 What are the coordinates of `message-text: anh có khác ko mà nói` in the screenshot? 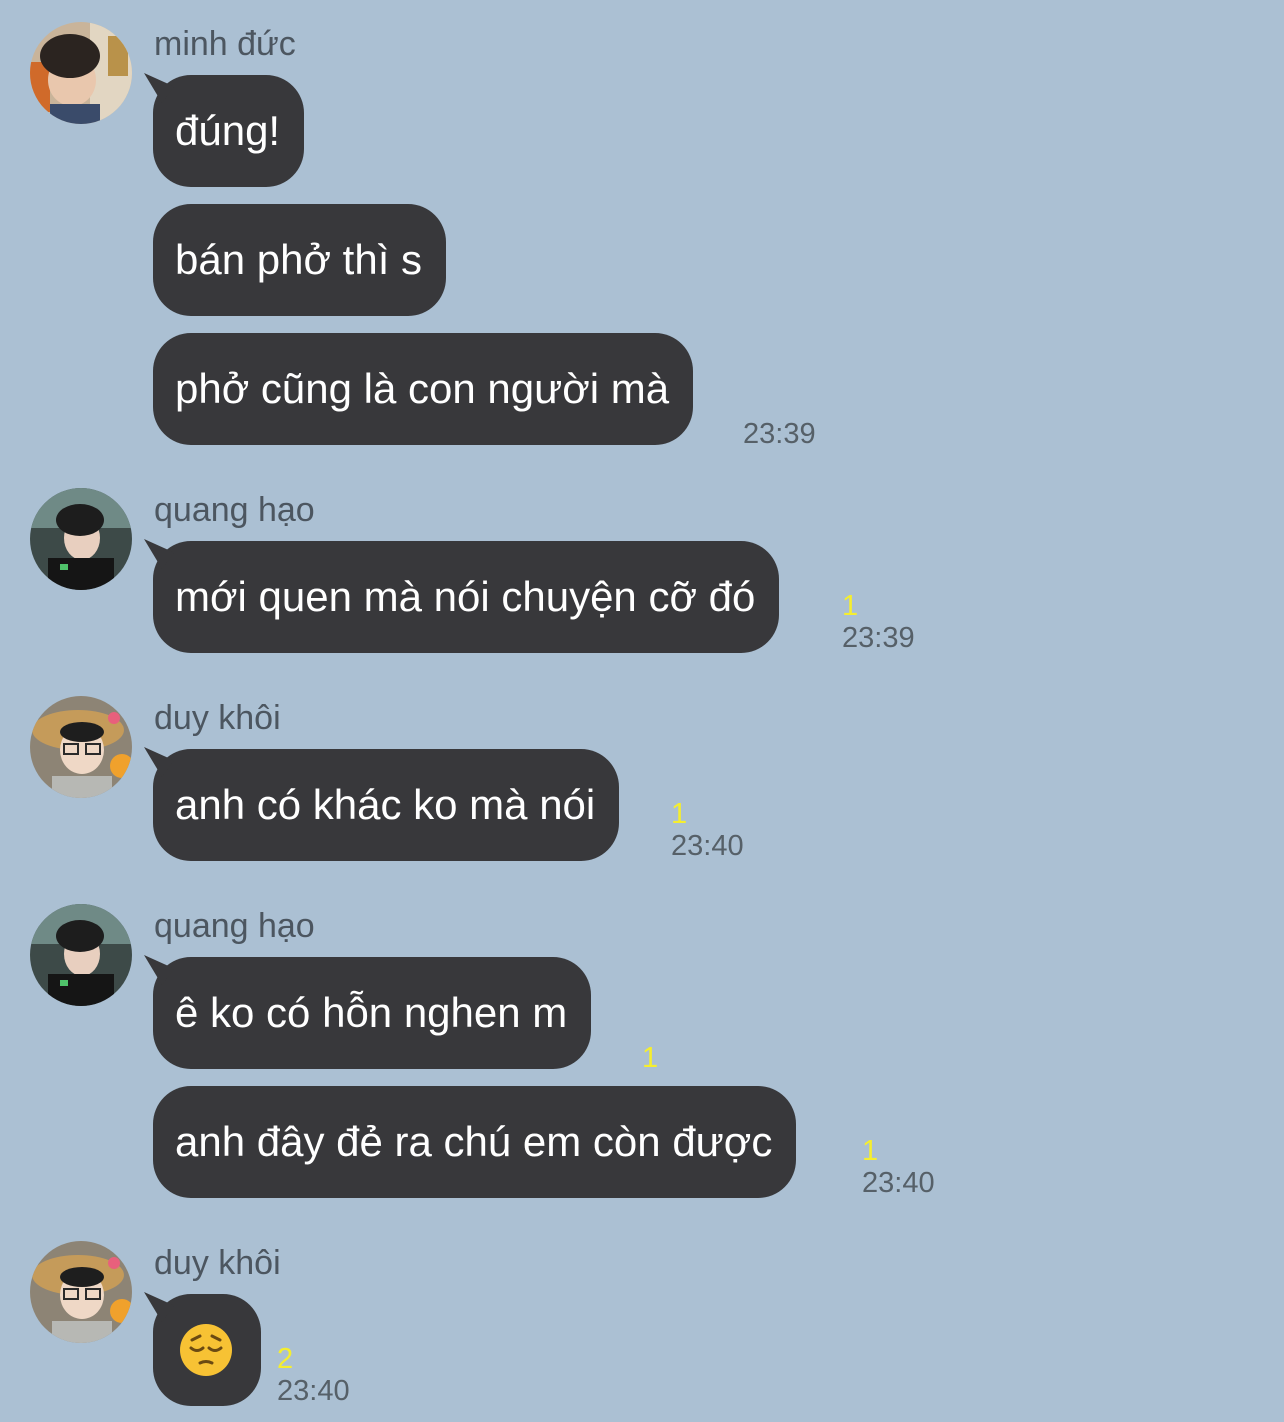 It's located at (385, 804).